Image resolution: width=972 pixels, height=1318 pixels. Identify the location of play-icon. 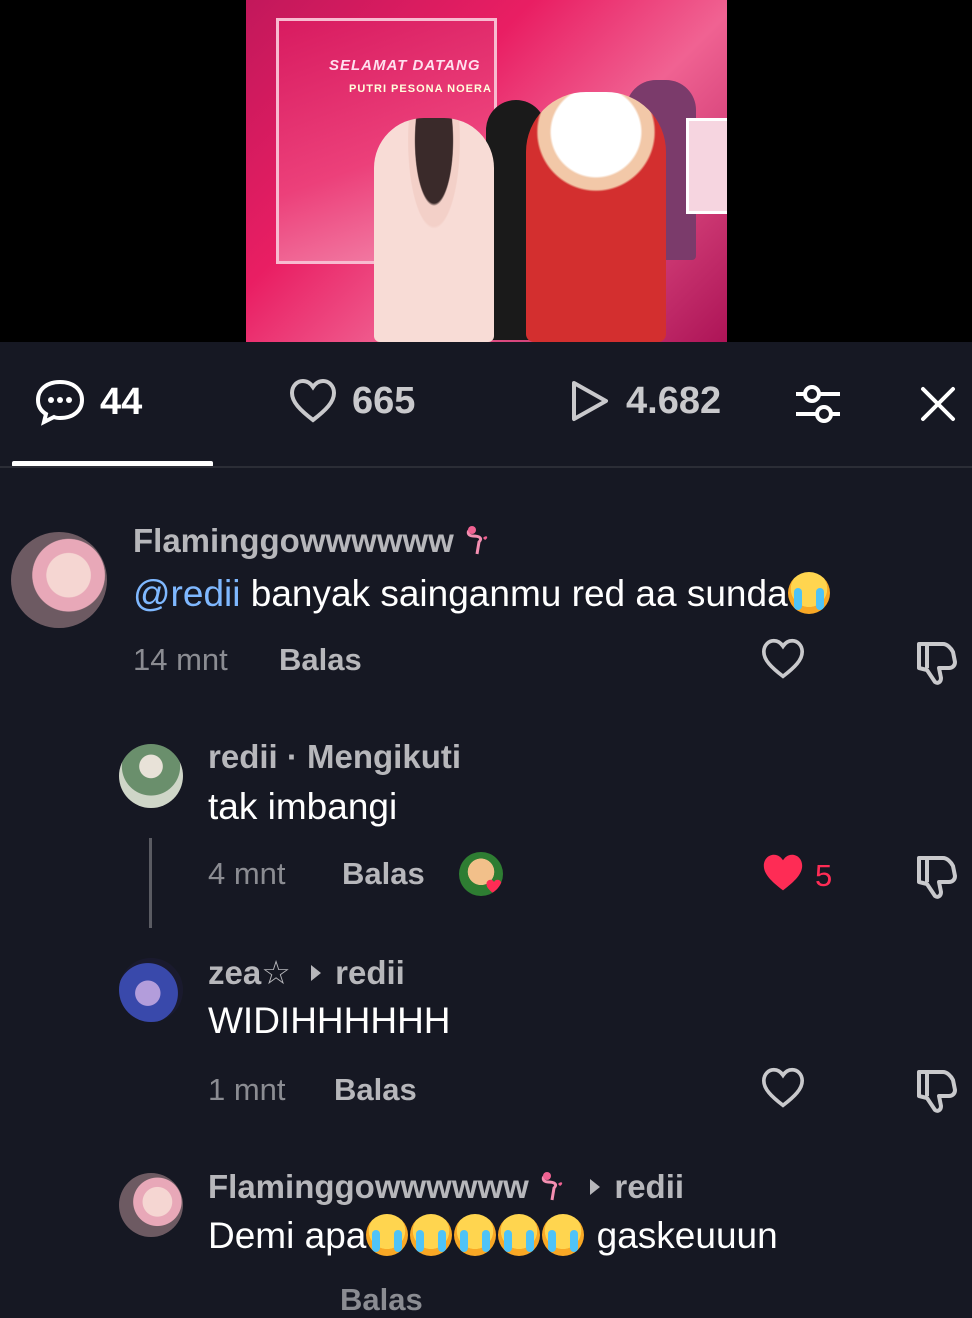
(590, 401).